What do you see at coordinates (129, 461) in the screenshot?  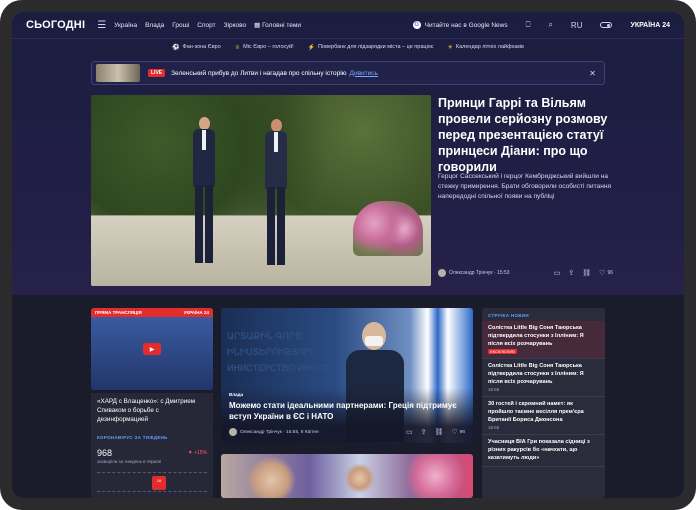 I see `covid-sub: захворіли за тиждень в Україні` at bounding box center [129, 461].